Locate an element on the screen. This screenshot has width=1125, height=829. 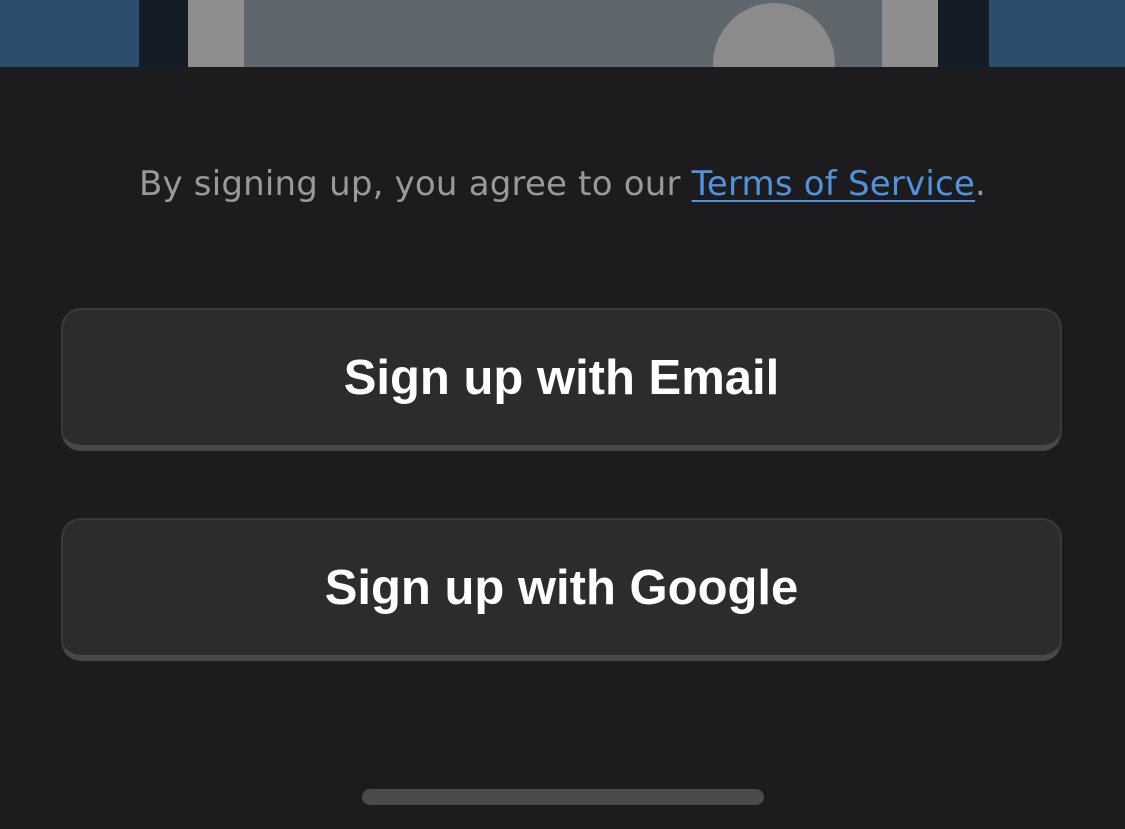
sign-up-email-label: Sign up with Email is located at coordinates (561, 377).